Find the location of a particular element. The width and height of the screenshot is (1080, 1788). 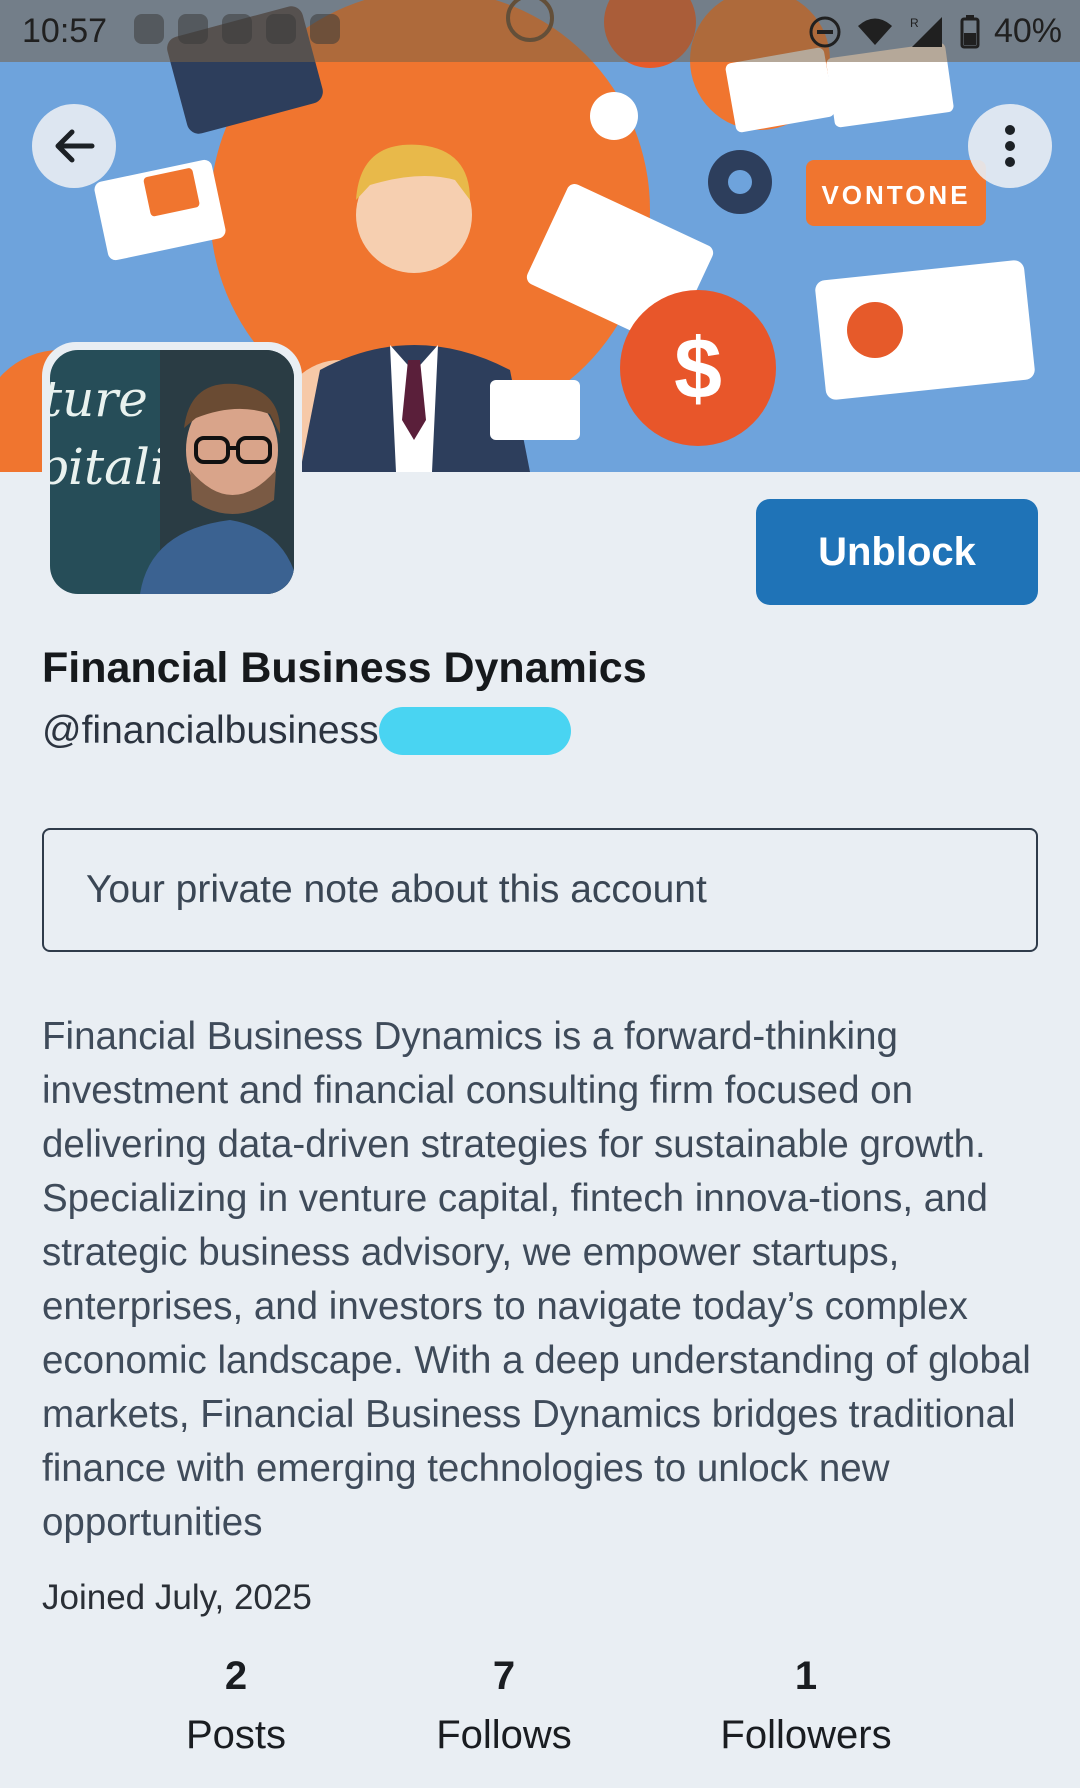

butterfly-icon is located at coordinates (237, 29).